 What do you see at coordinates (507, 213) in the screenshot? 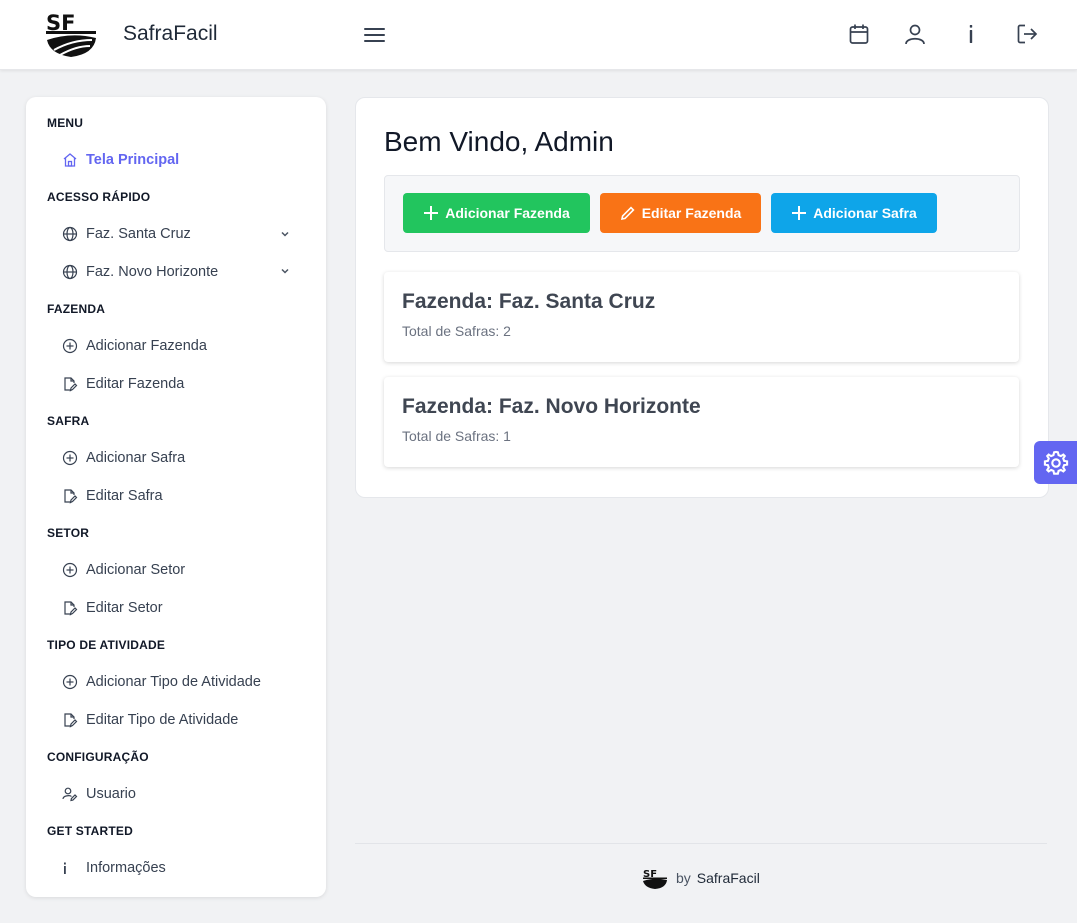
I see `button-label: Adicionar Fazenda` at bounding box center [507, 213].